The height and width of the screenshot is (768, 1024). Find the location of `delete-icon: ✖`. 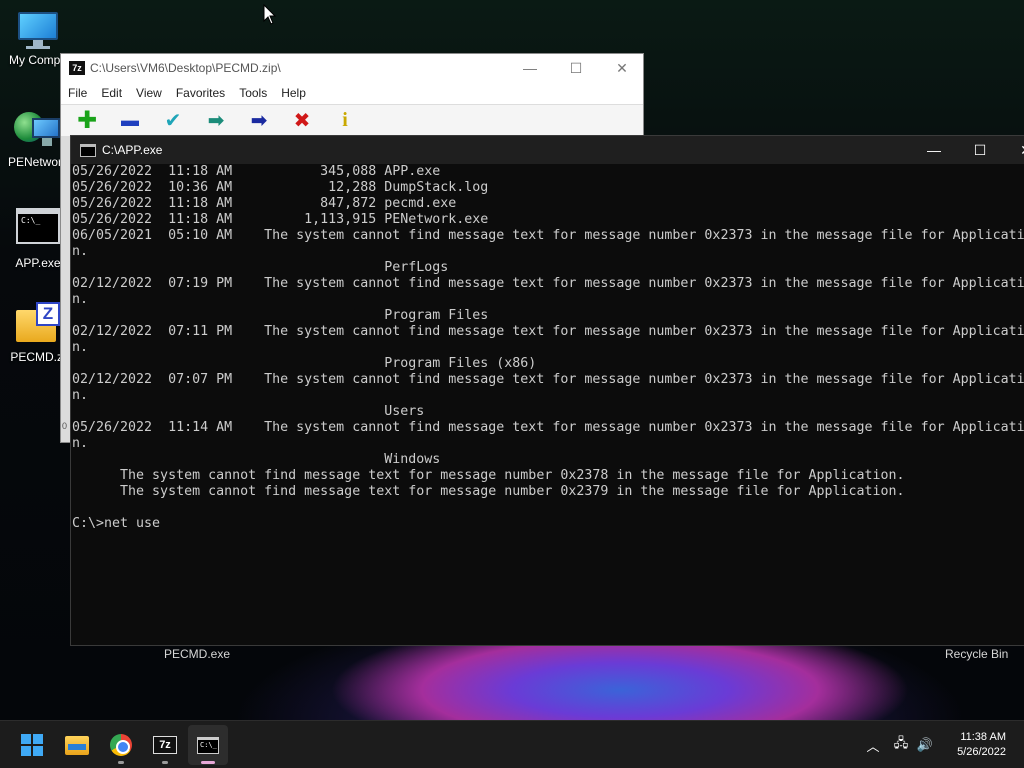

delete-icon: ✖ is located at coordinates (302, 121).